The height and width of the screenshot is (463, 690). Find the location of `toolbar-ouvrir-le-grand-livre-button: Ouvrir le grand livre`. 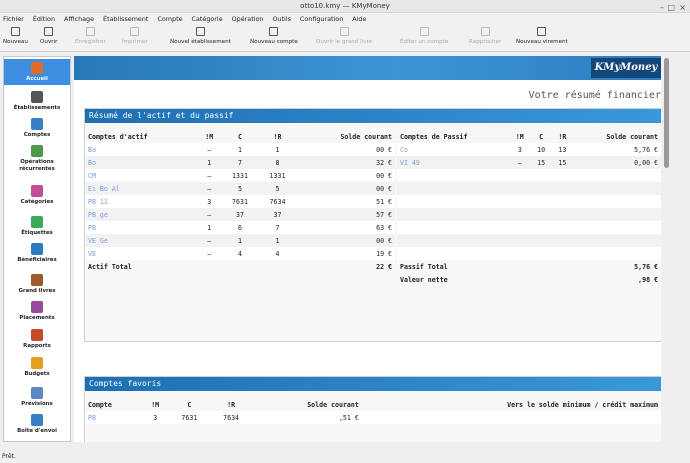

toolbar-ouvrir-le-grand-livre-button: Ouvrir le grand livre is located at coordinates (344, 36).